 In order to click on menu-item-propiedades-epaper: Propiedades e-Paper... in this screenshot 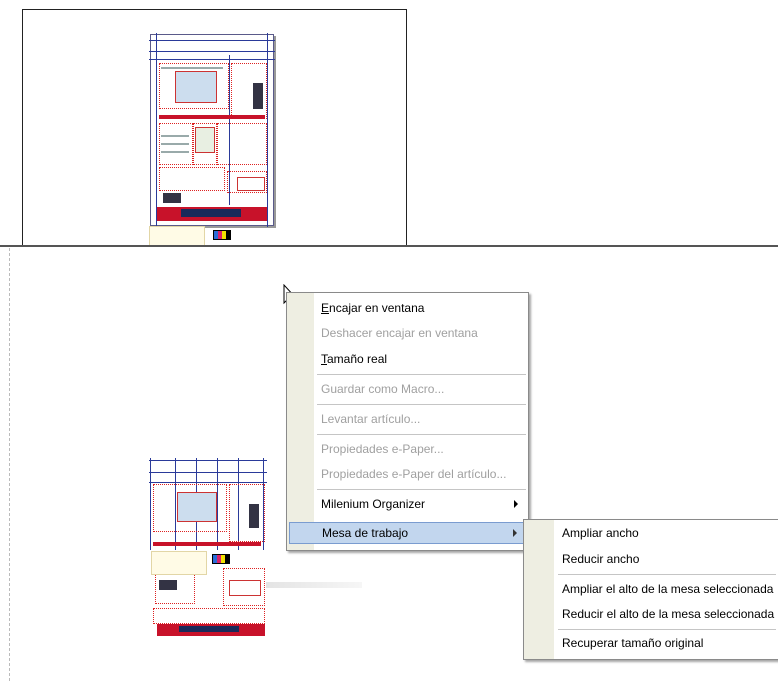, I will do `click(407, 449)`.